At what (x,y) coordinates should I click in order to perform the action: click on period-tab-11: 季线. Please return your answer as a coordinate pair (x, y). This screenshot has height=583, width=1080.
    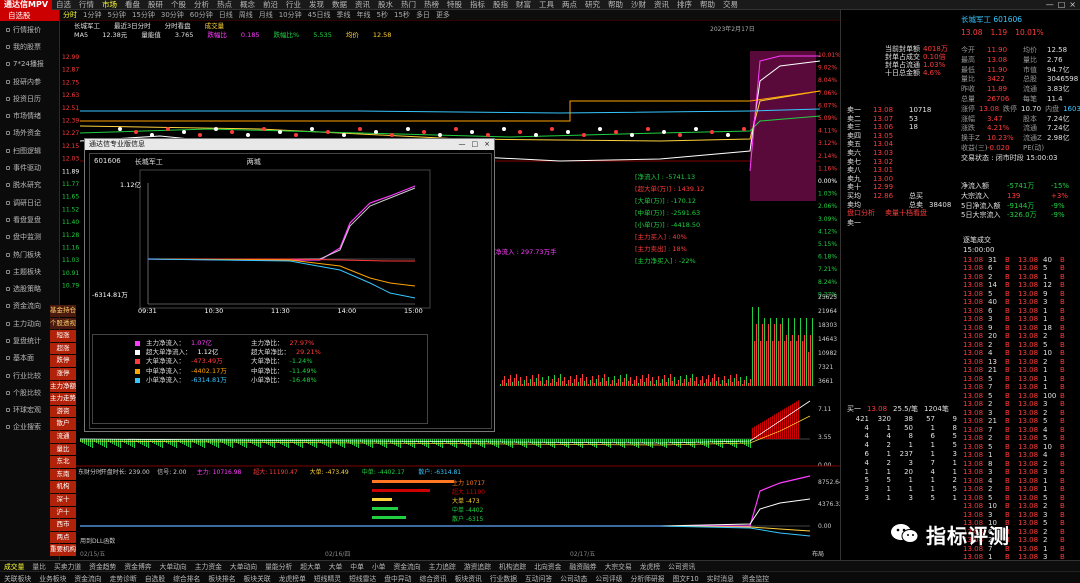
    Looking at the image, I should click on (344, 15).